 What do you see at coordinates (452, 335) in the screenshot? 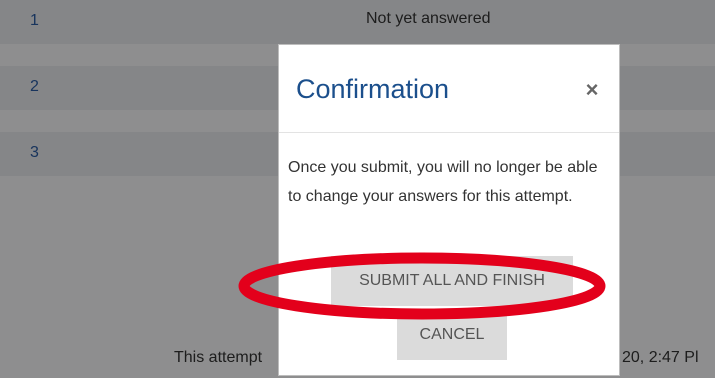
I see `cancel-button: CANCEL` at bounding box center [452, 335].